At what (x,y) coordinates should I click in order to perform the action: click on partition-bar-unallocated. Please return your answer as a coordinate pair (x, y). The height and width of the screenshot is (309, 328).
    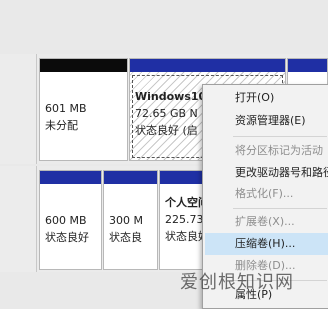
    Looking at the image, I should click on (83, 65).